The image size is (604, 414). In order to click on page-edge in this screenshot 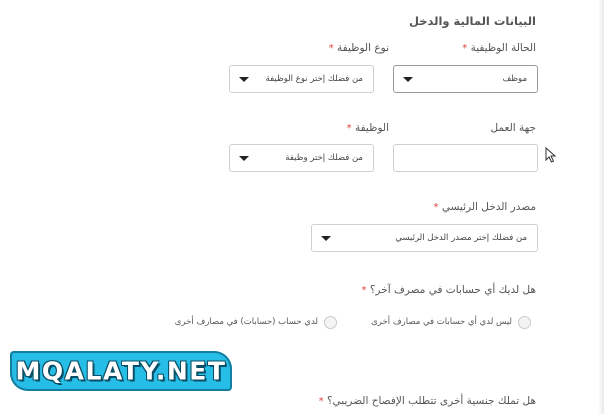, I will do `click(601, 207)`.